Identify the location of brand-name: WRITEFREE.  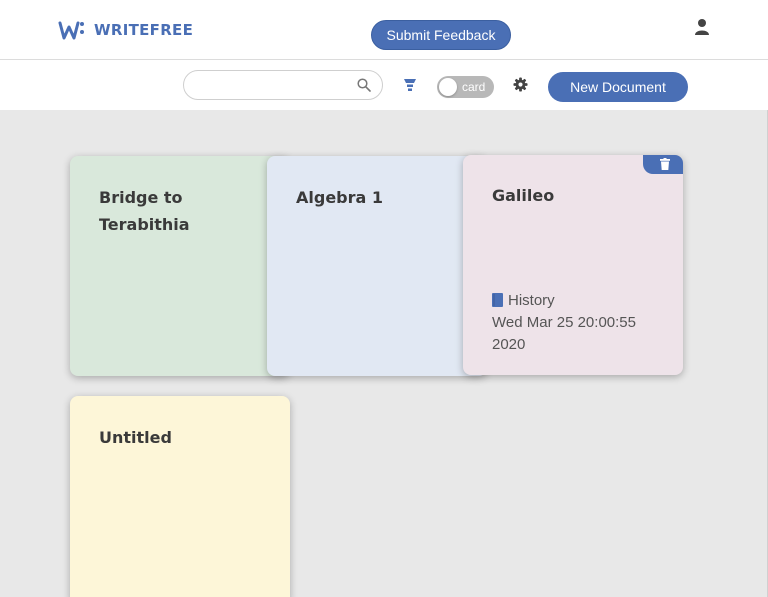
(144, 30).